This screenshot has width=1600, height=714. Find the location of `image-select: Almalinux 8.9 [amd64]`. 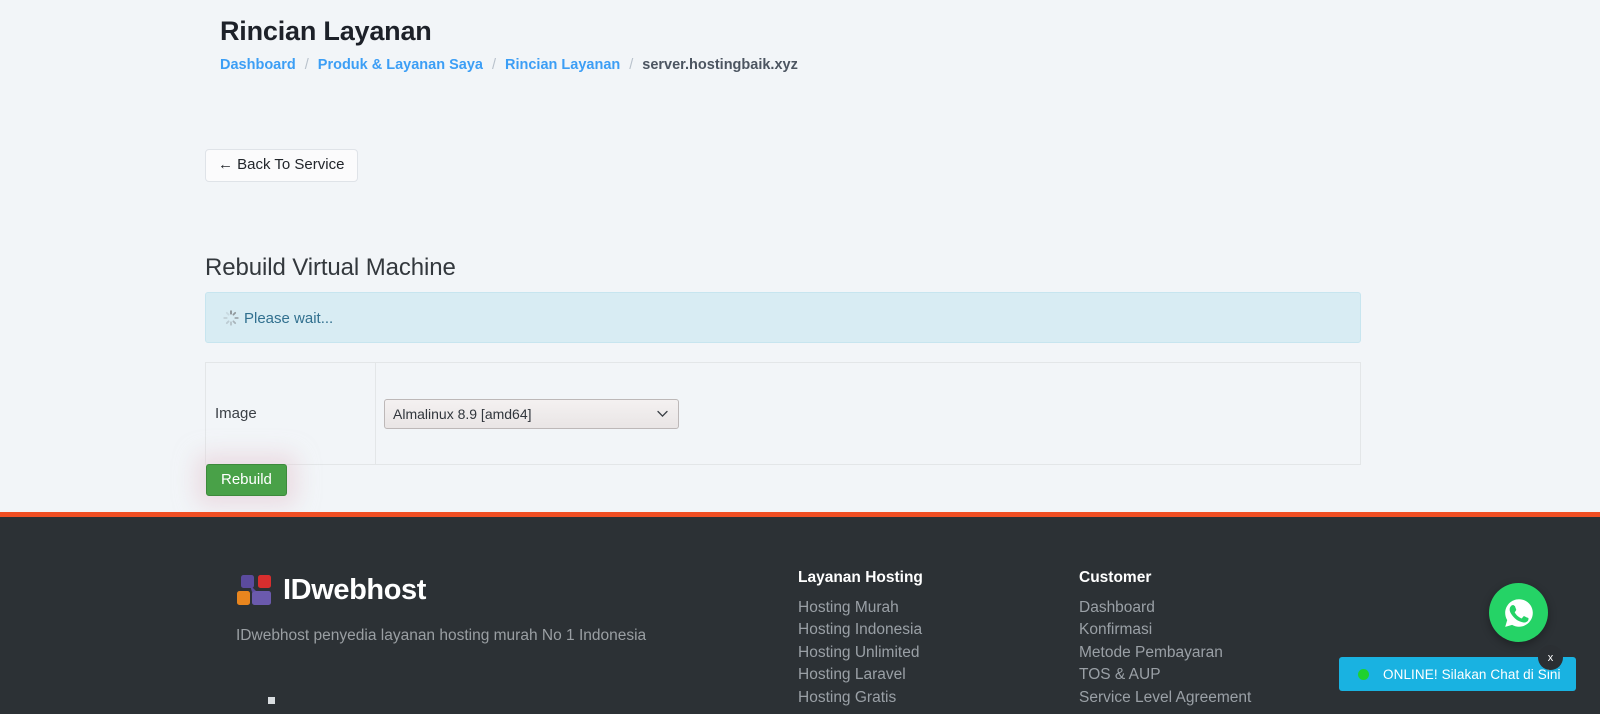

image-select: Almalinux 8.9 [amd64] is located at coordinates (531, 413).